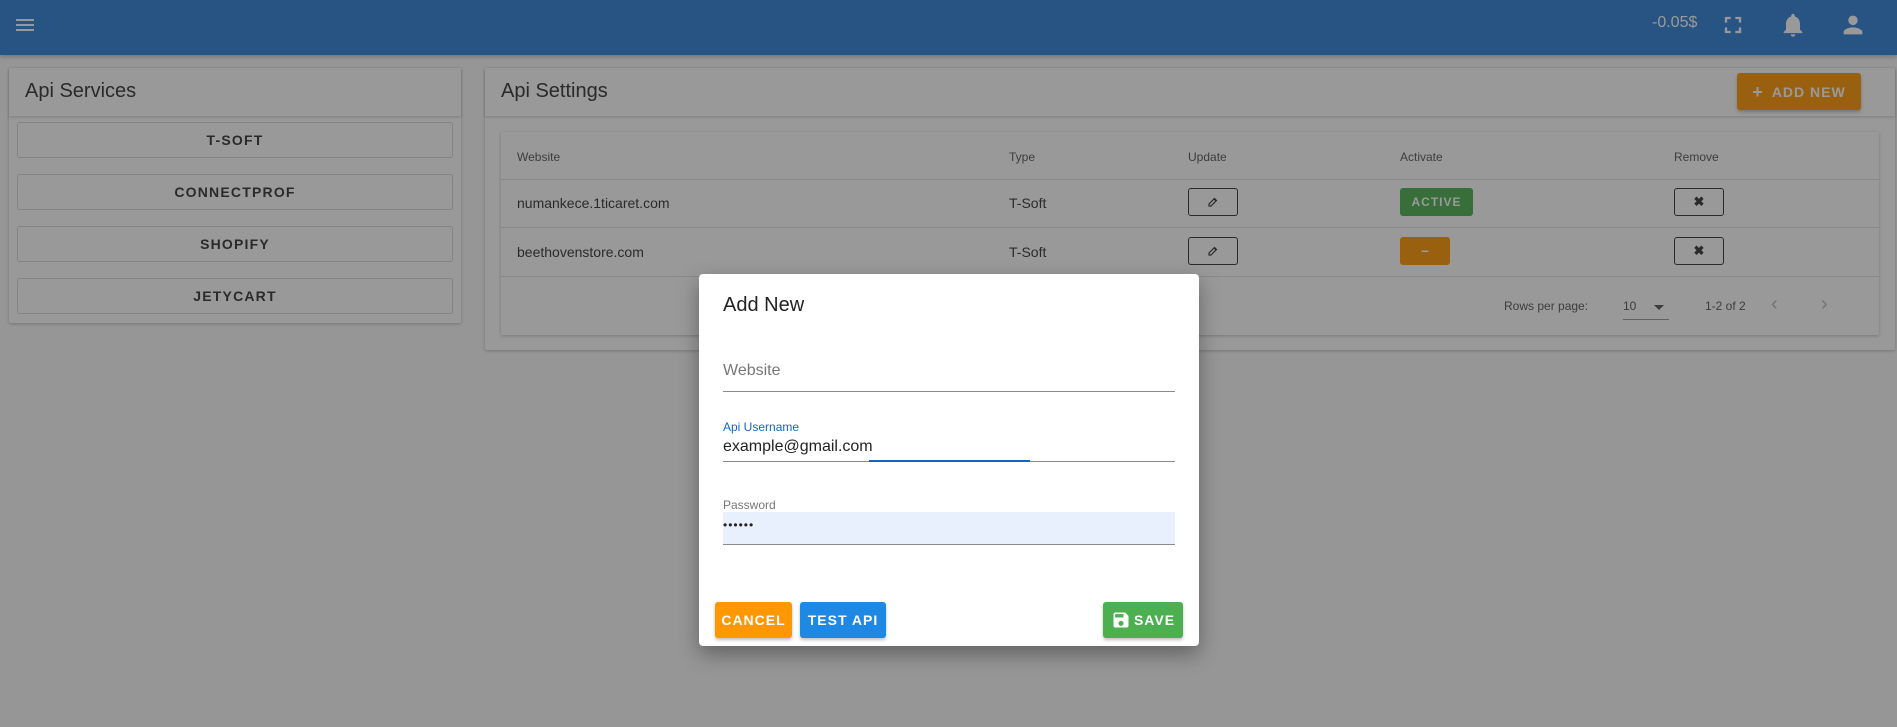  What do you see at coordinates (764, 305) in the screenshot?
I see `dialog-title: Add New` at bounding box center [764, 305].